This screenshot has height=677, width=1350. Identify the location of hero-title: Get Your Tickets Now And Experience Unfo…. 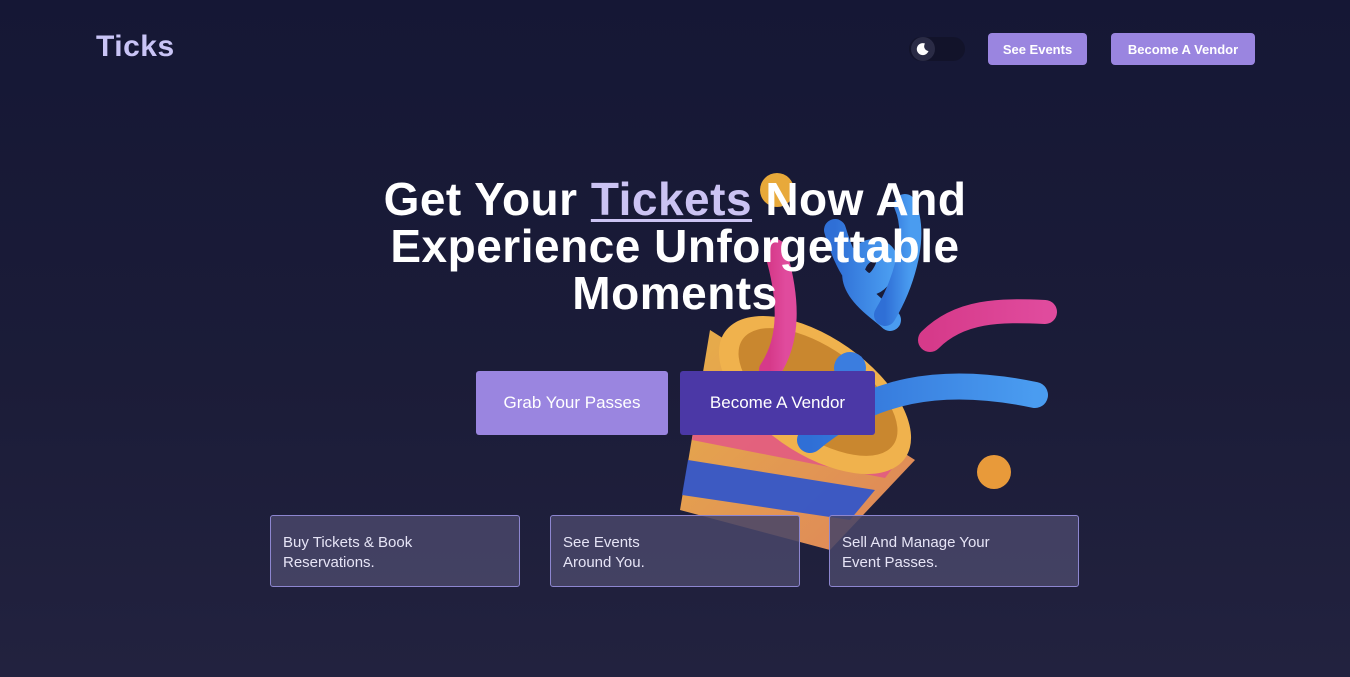
(675, 246).